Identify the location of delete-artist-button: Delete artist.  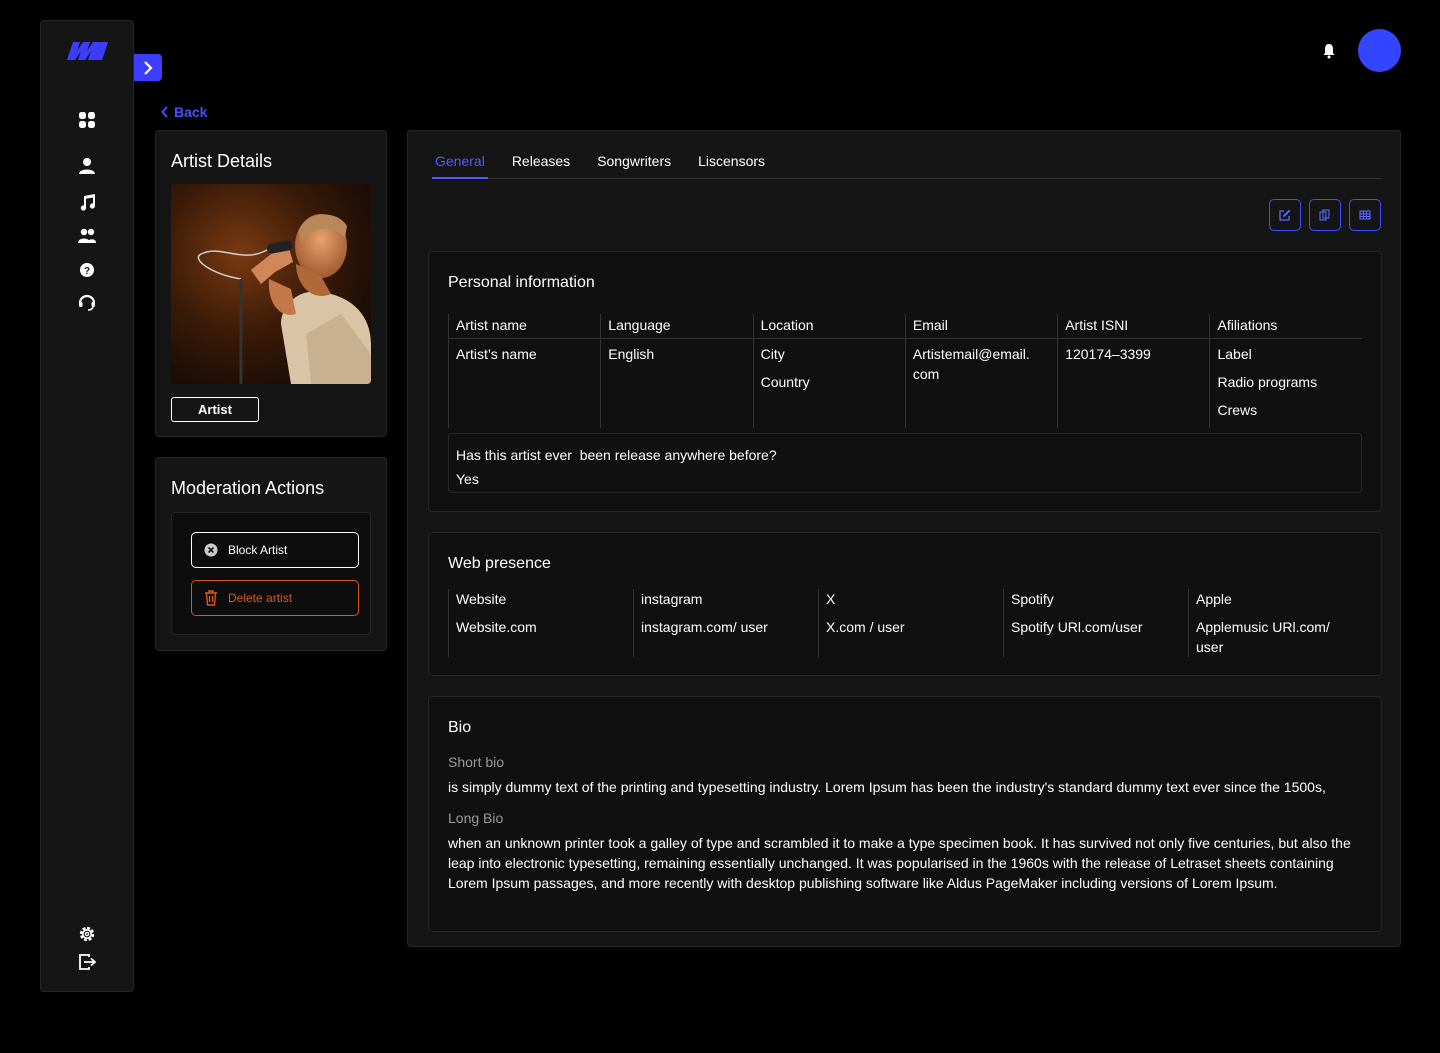
(275, 598).